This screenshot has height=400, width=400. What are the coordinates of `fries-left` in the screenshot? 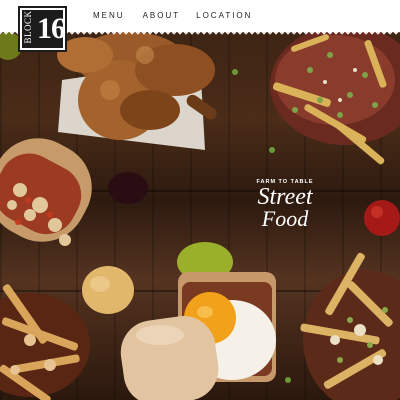 It's located at (45, 342).